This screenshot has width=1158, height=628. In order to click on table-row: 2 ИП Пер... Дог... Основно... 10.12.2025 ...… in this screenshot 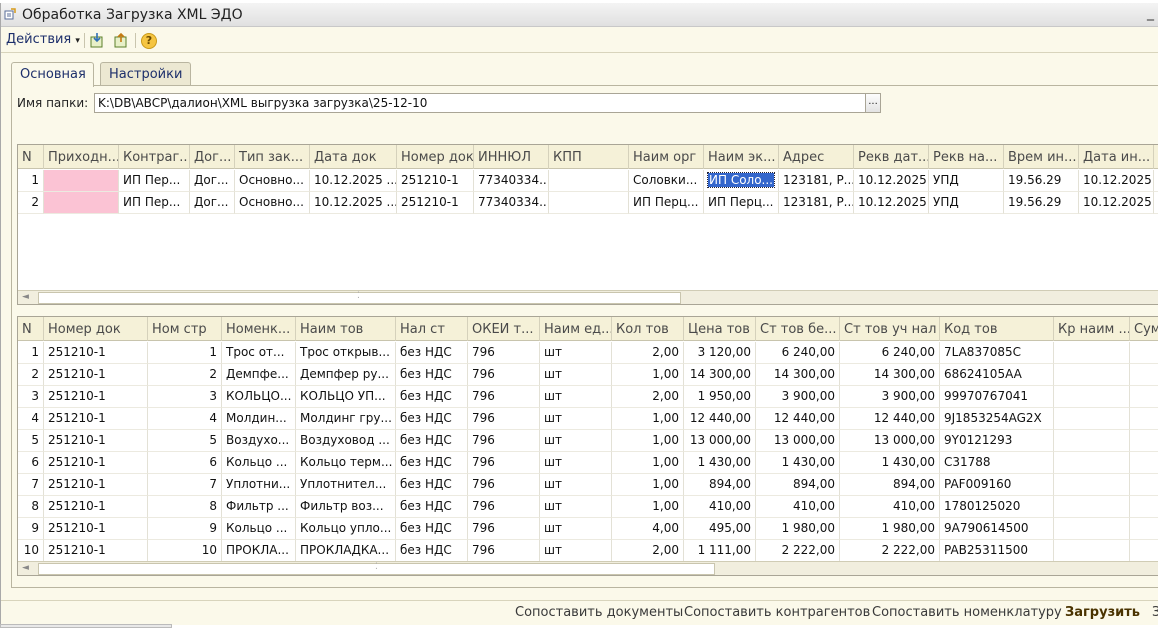, I will do `click(588, 203)`.